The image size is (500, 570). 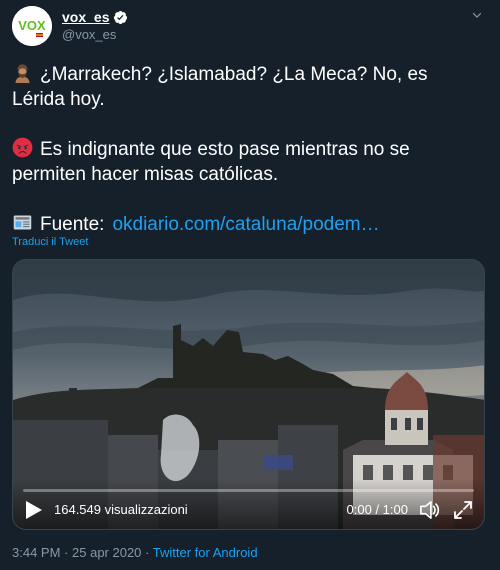 I want to click on play-icon, so click(x=34, y=510).